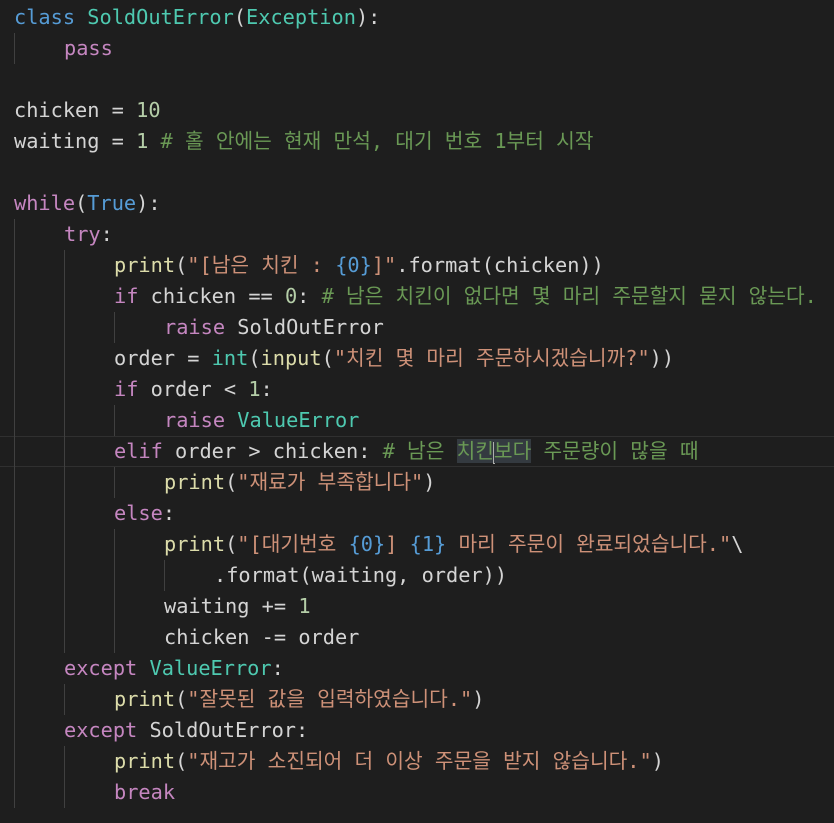  What do you see at coordinates (304, 327) in the screenshot?
I see `code-token: SoldOutError` at bounding box center [304, 327].